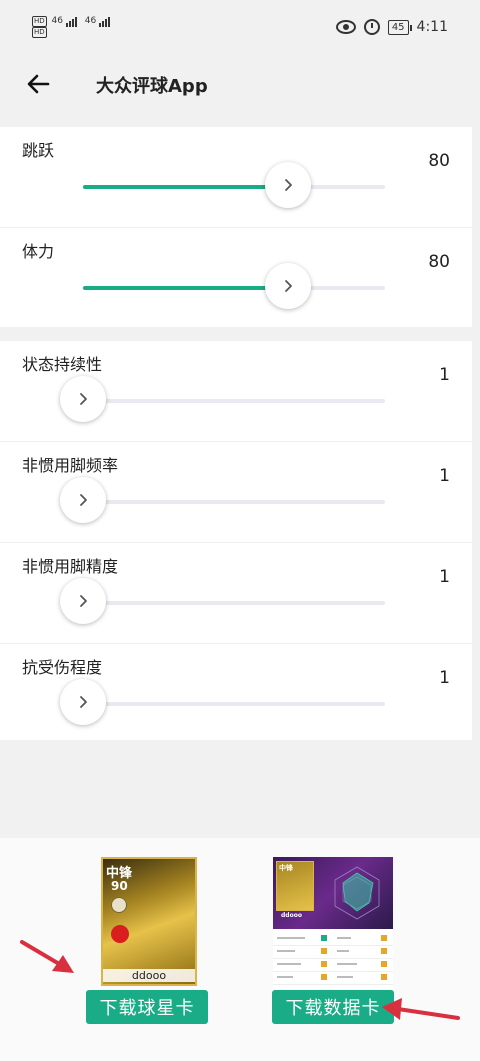 This screenshot has height=1061, width=480. What do you see at coordinates (345, 27) in the screenshot?
I see `eye-icon` at bounding box center [345, 27].